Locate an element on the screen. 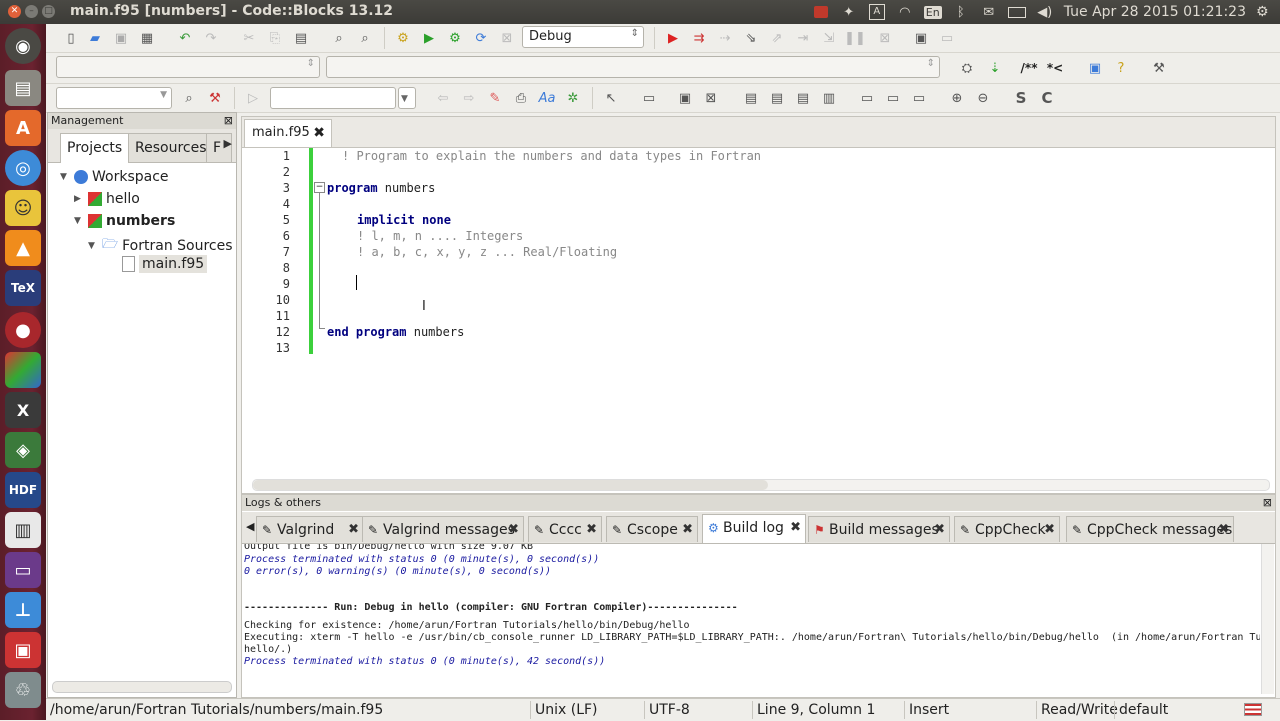 This screenshot has width=1280, height=721. jump-icon: ⇣ is located at coordinates (995, 68).